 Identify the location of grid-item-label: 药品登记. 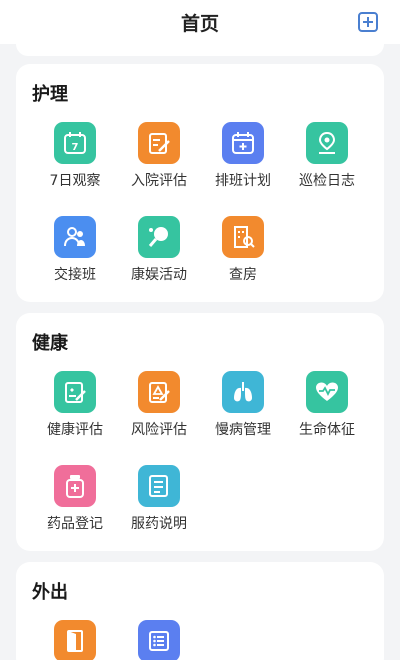
(75, 524).